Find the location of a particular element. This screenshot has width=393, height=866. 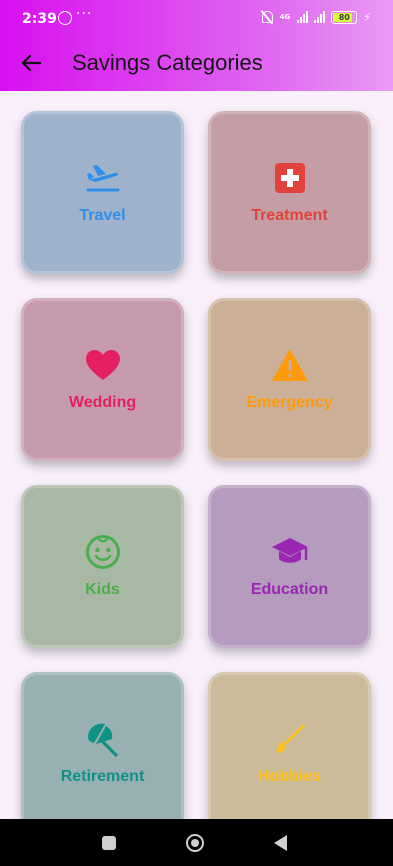

category-card-retirement: Retirement is located at coordinates (102, 745).